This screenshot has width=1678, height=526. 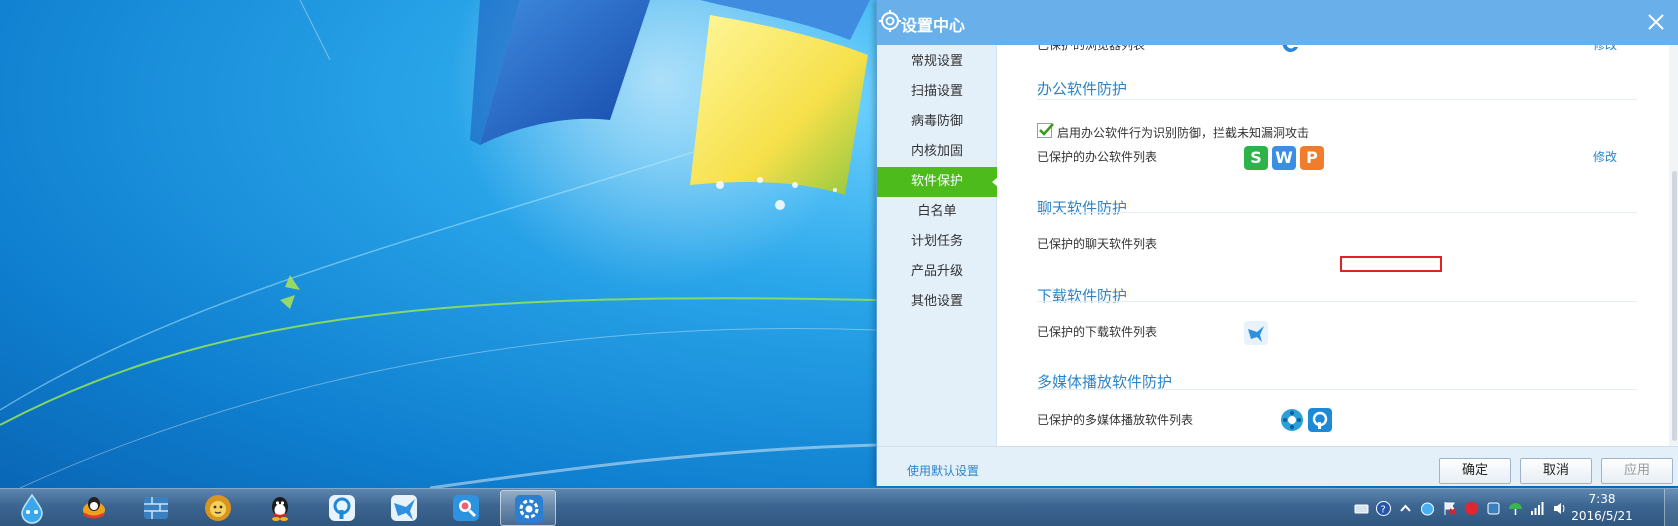 I want to click on title-bar: 设置中心, so click(x=1277, y=22).